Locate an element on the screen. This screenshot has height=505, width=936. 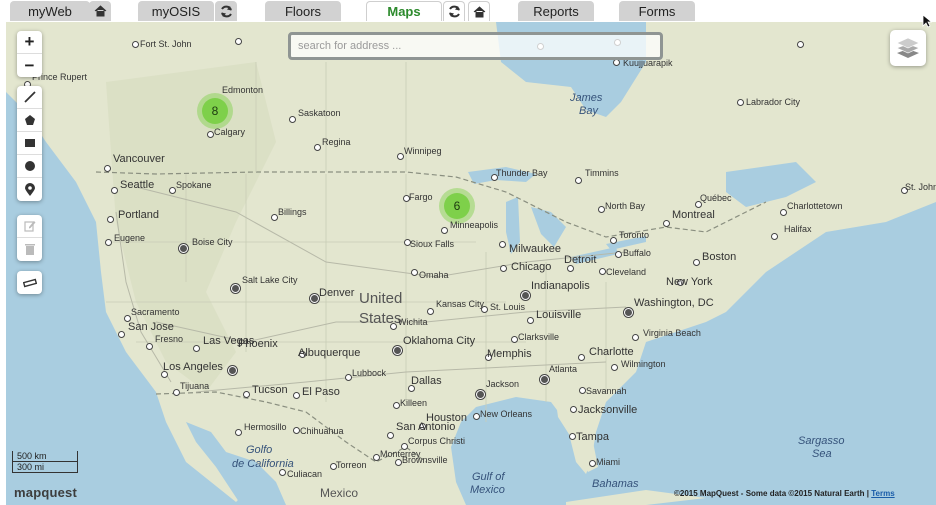
city-label: Fargo is located at coordinates (421, 197).